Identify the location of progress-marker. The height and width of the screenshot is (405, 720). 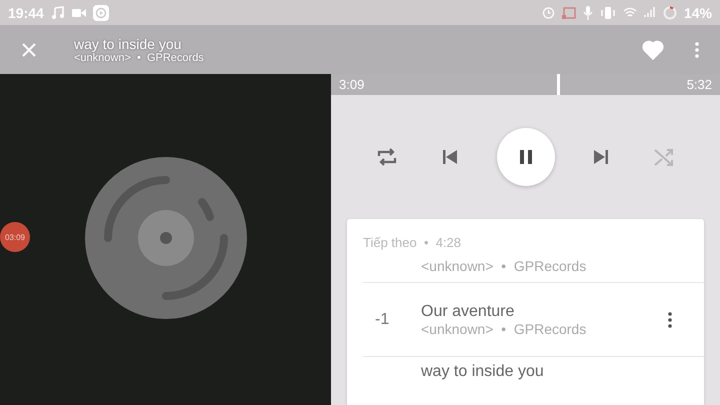
(558, 84).